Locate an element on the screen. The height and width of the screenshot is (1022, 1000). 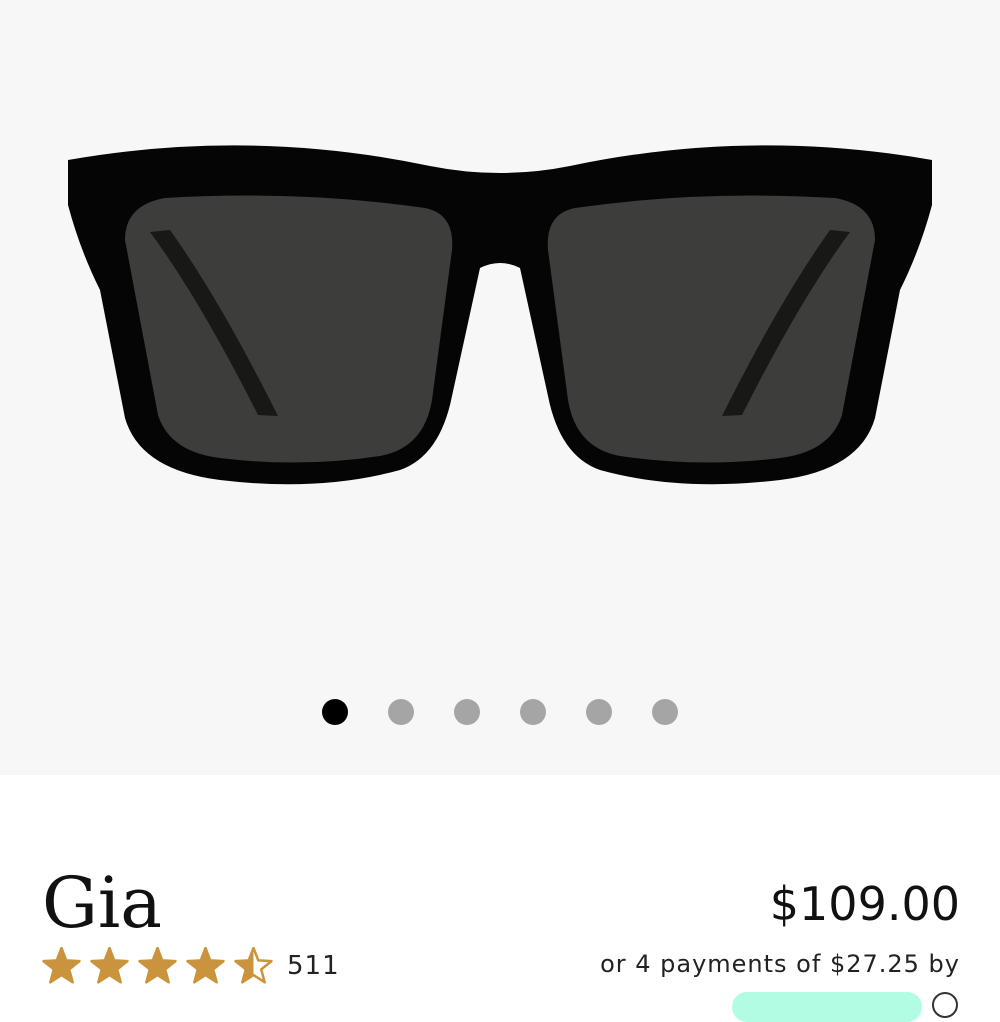
review-count: 511 is located at coordinates (313, 966).